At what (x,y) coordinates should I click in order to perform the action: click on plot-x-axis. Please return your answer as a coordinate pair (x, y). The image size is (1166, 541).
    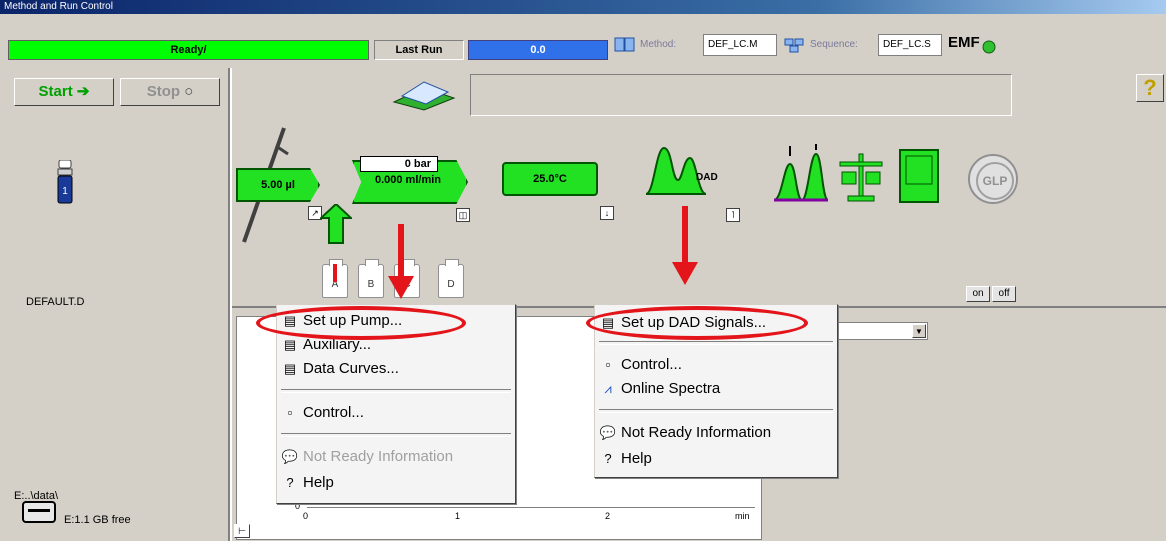
    Looking at the image, I should click on (531, 507).